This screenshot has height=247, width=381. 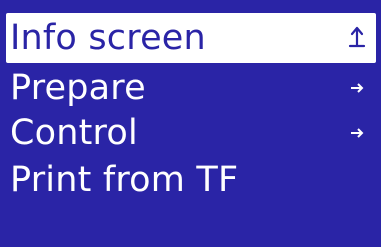 What do you see at coordinates (108, 38) in the screenshot?
I see `menu-item-label: Info screen` at bounding box center [108, 38].